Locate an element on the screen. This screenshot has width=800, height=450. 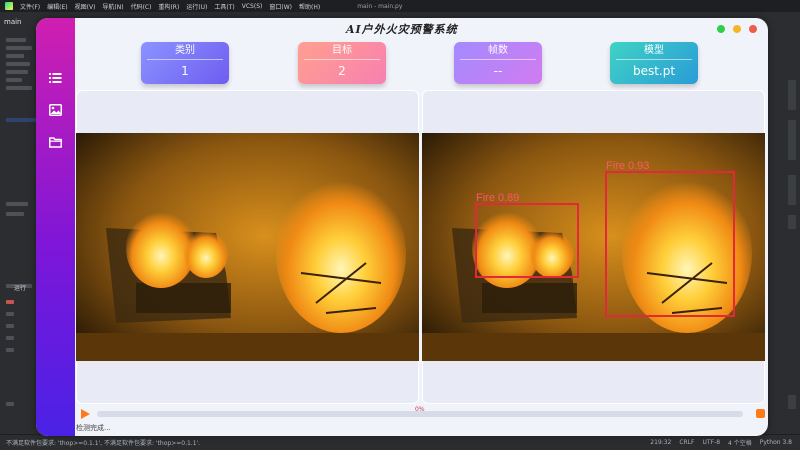
minimize-button is located at coordinates (737, 29).